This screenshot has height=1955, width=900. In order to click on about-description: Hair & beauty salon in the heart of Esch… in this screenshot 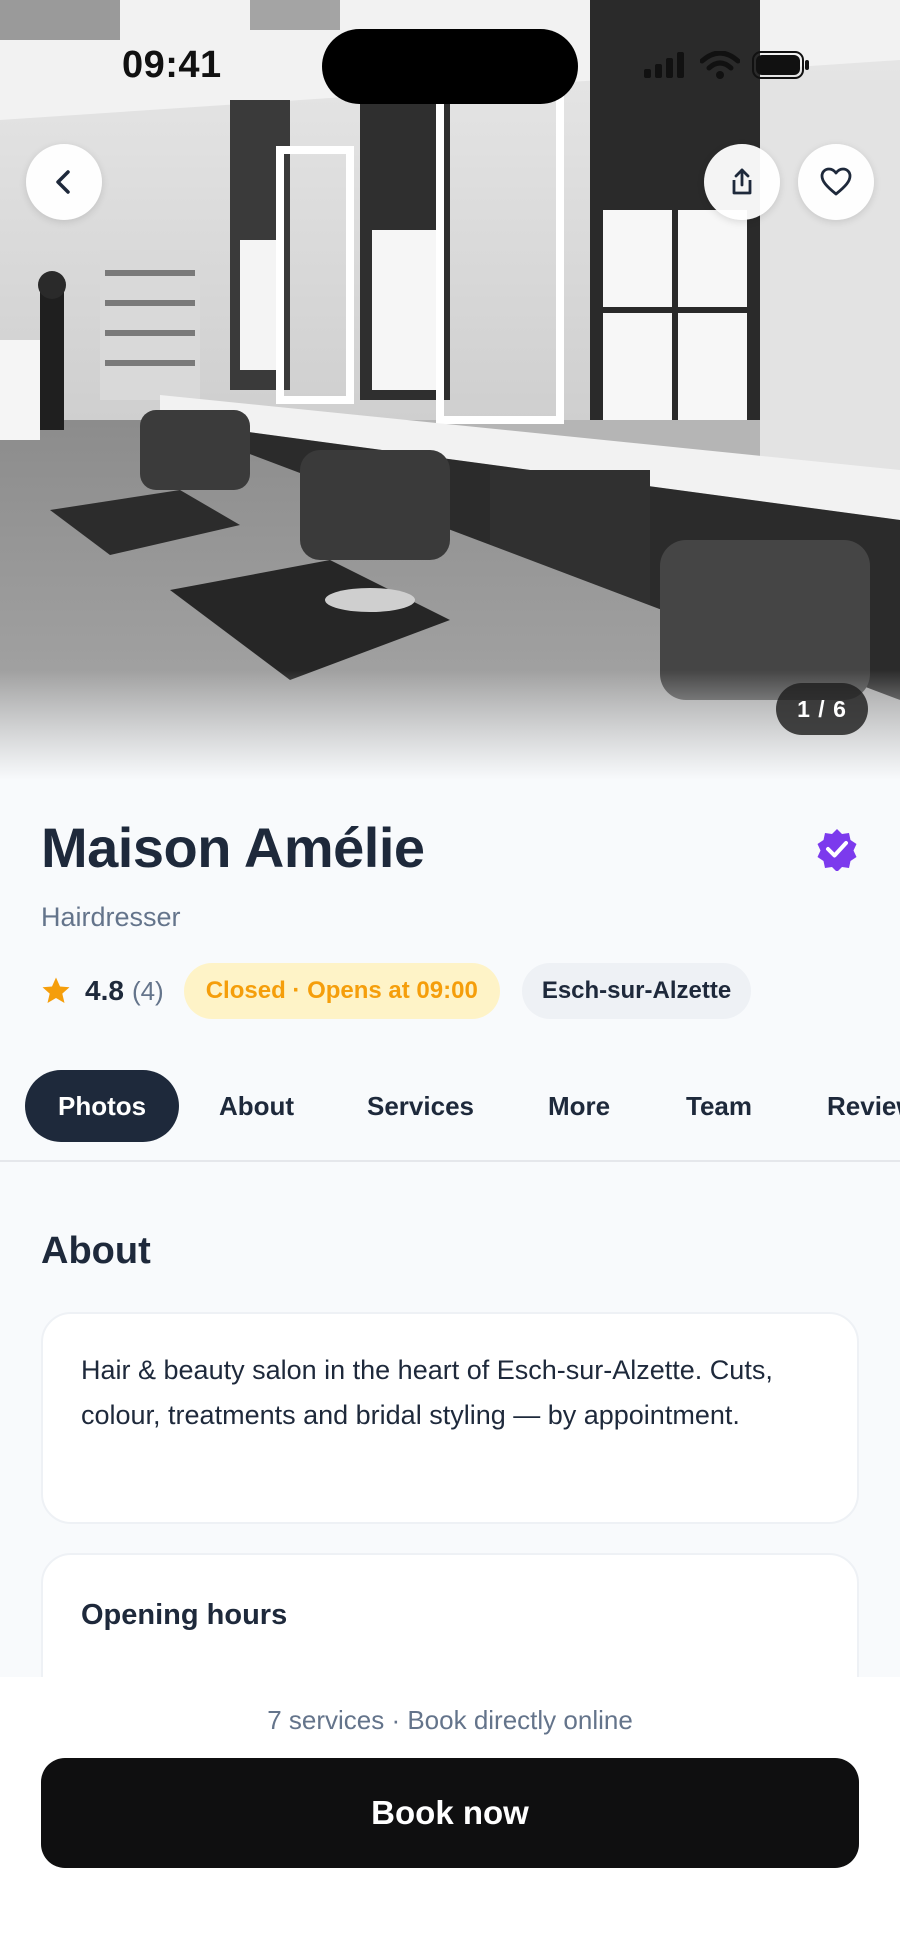, I will do `click(427, 1392)`.